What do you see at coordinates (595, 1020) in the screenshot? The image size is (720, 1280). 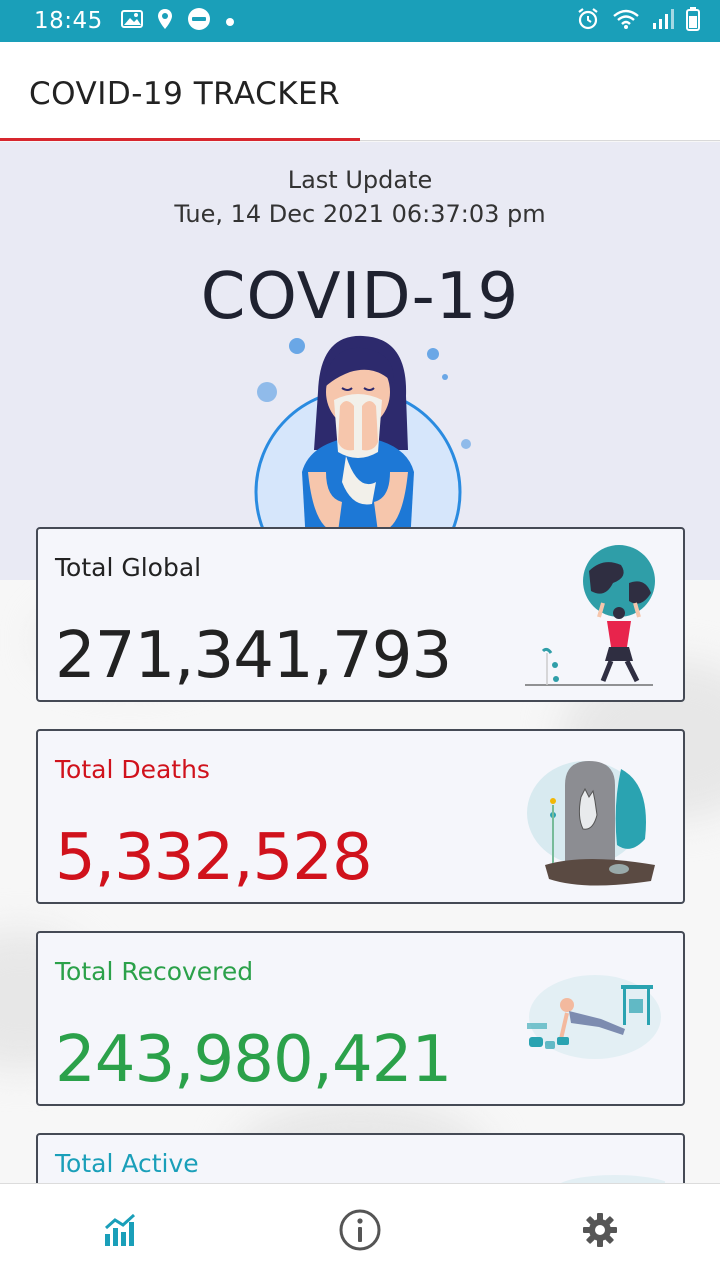 I see `pushup-exercise-illustration` at bounding box center [595, 1020].